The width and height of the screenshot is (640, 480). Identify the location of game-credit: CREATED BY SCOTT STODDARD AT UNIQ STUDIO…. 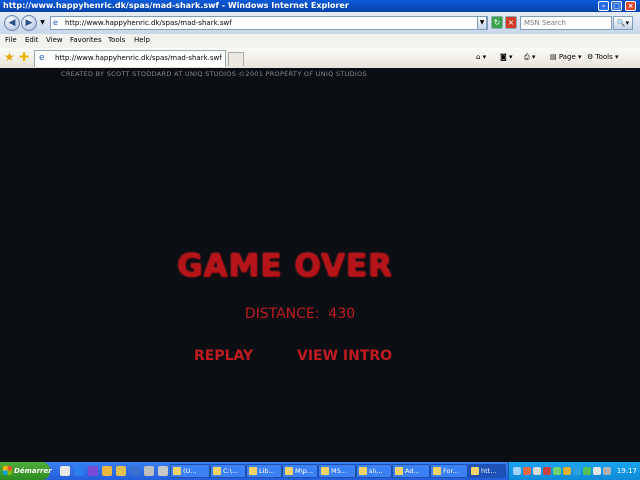
(214, 74).